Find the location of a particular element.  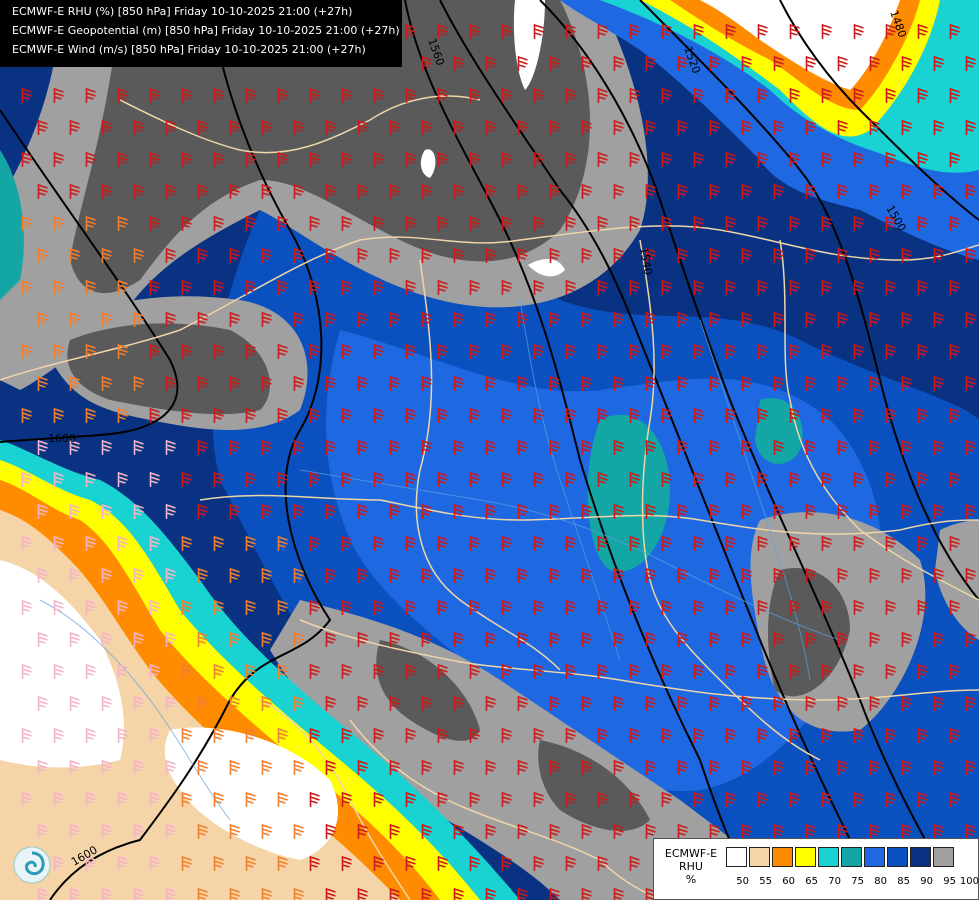

legend-title-variable: RHU is located at coordinates (691, 866).